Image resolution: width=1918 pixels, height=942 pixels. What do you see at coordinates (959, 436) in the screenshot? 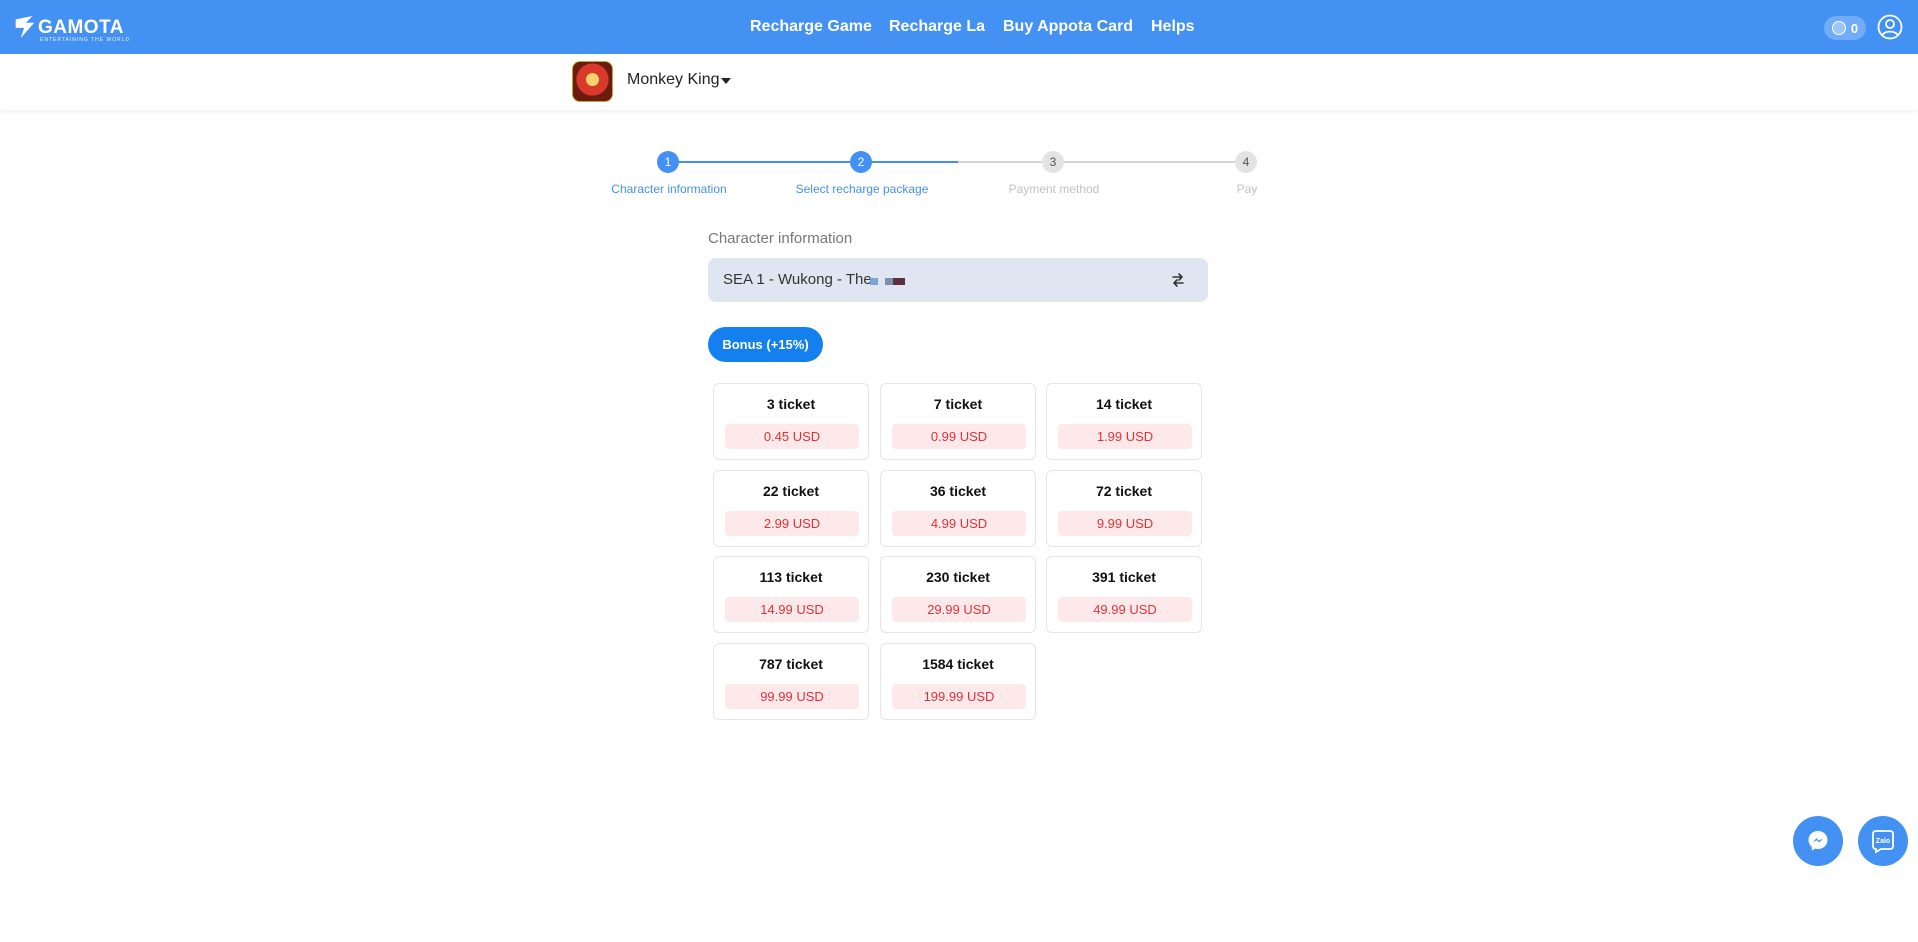
I see `package-price: 0.99 USD` at bounding box center [959, 436].